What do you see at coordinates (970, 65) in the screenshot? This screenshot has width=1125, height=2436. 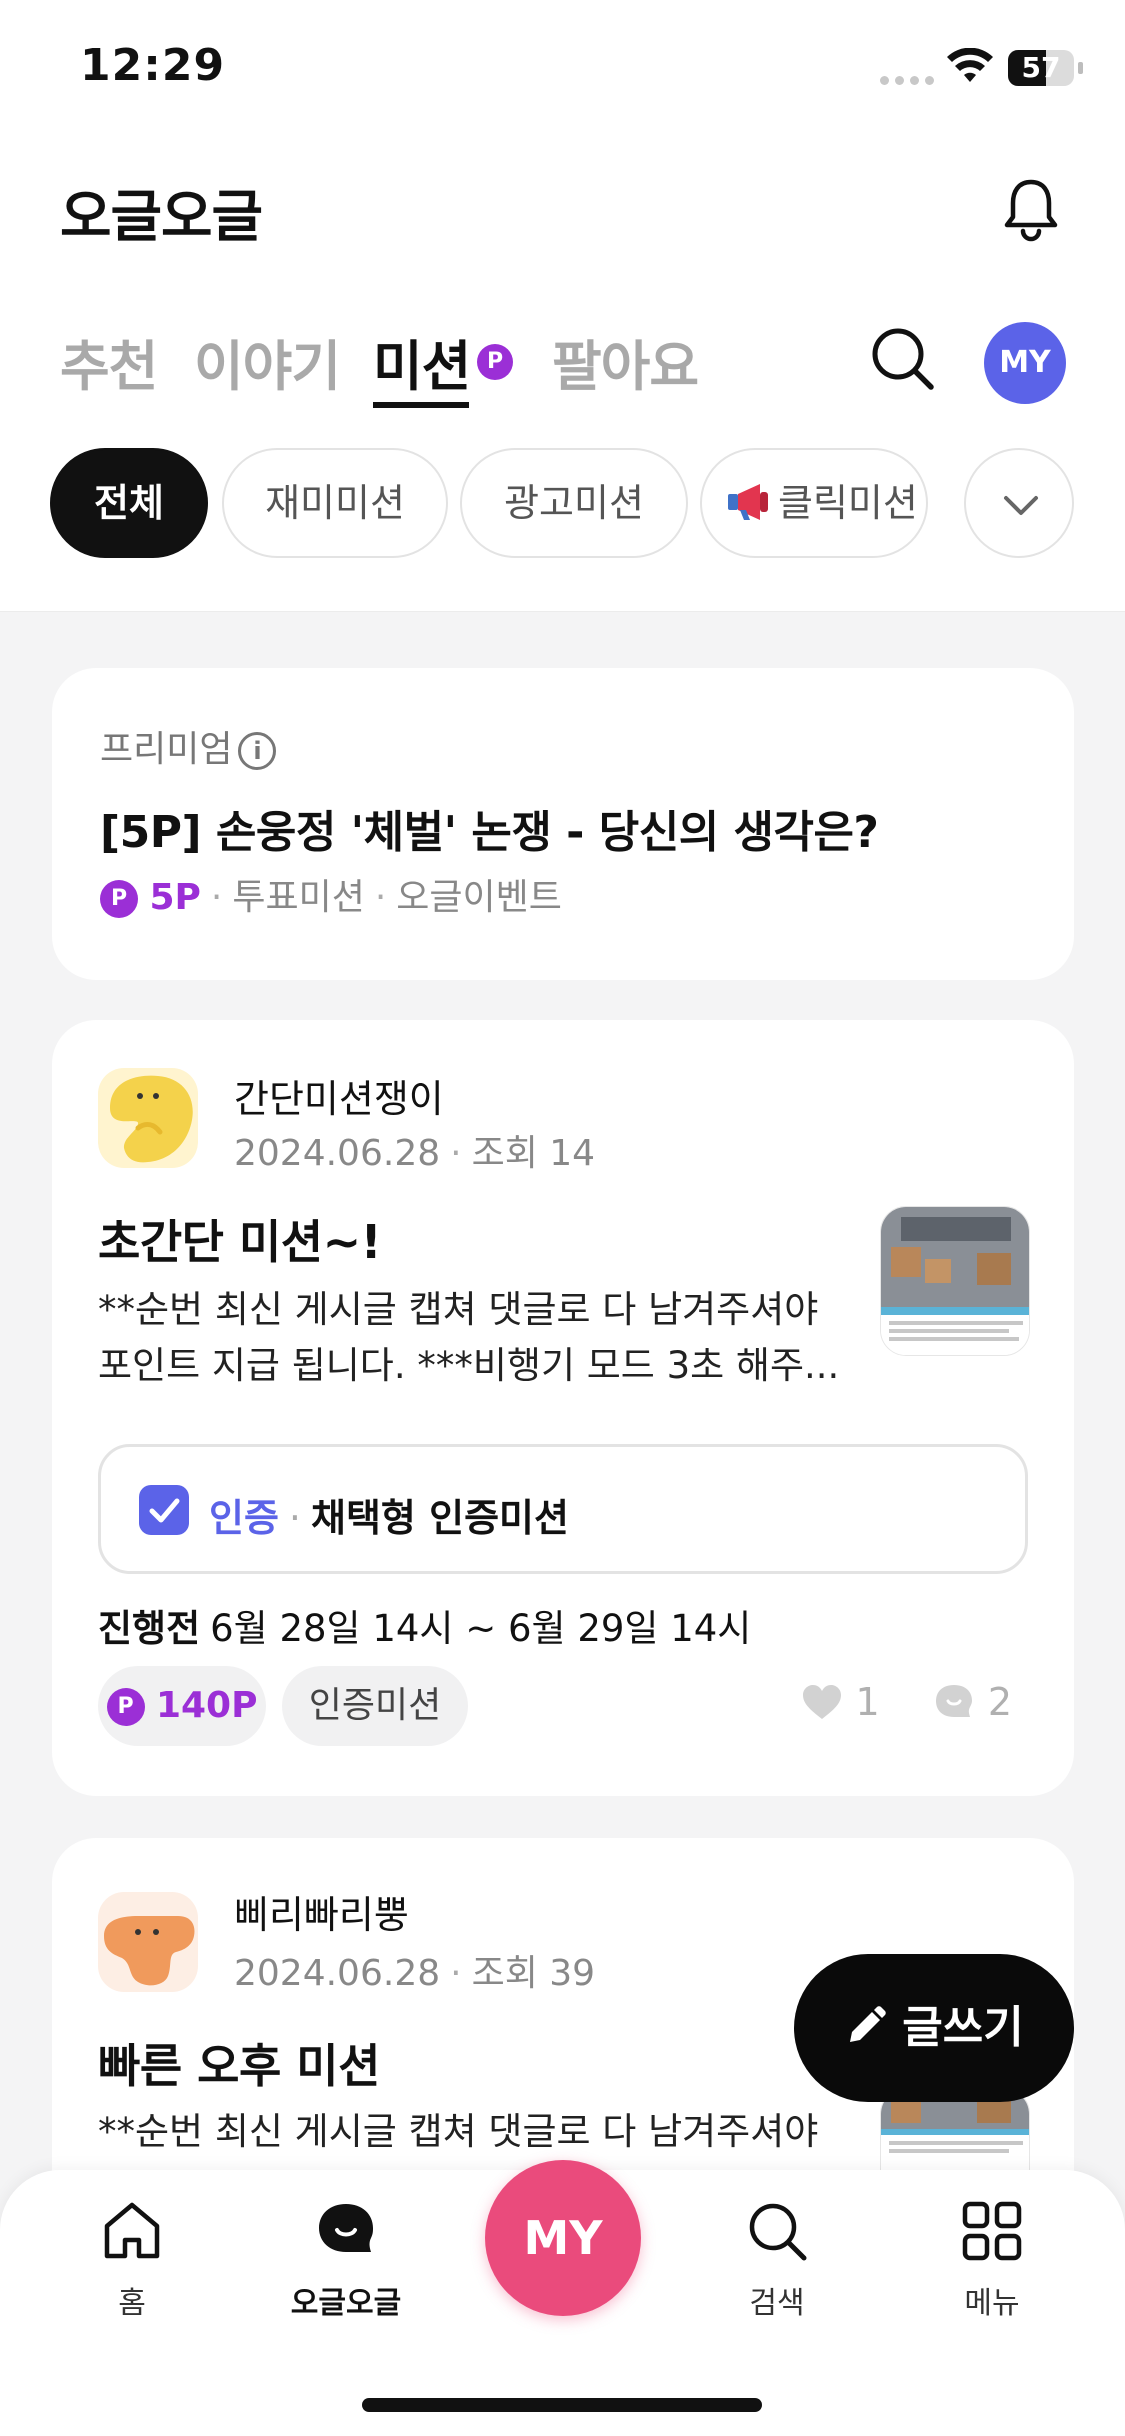 I see `wifi-icon` at bounding box center [970, 65].